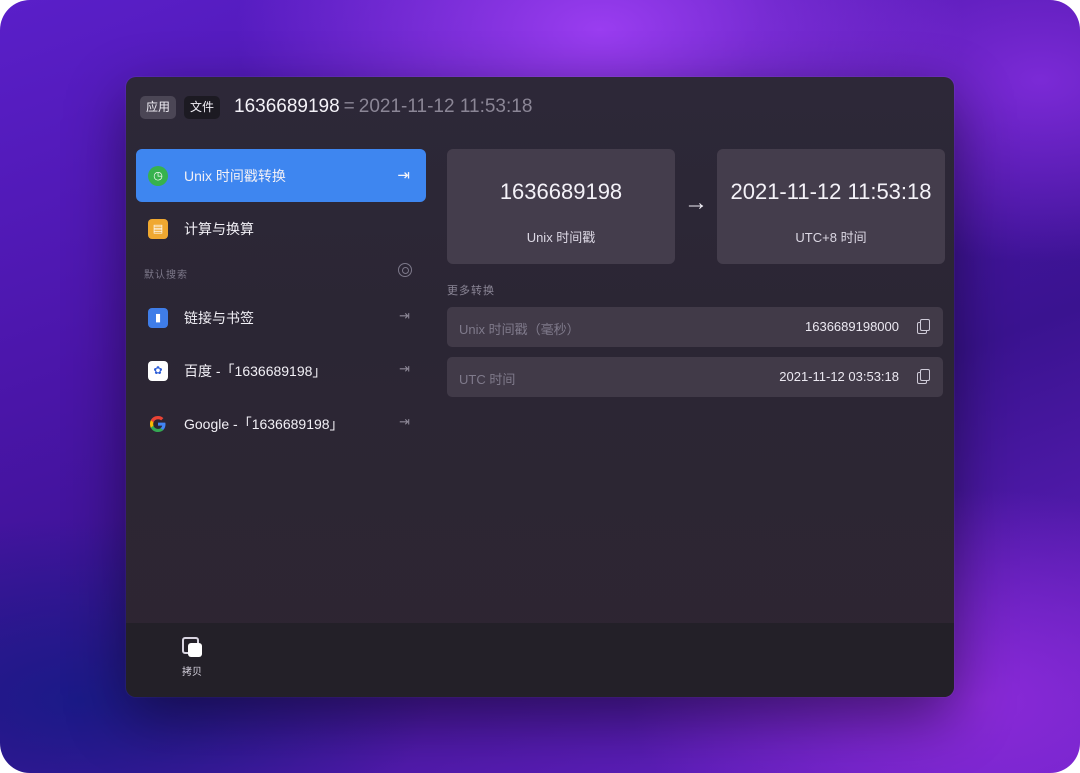 The height and width of the screenshot is (773, 1080). What do you see at coordinates (281, 228) in the screenshot?
I see `list-item-calculator: ▤ 计算与换算` at bounding box center [281, 228].